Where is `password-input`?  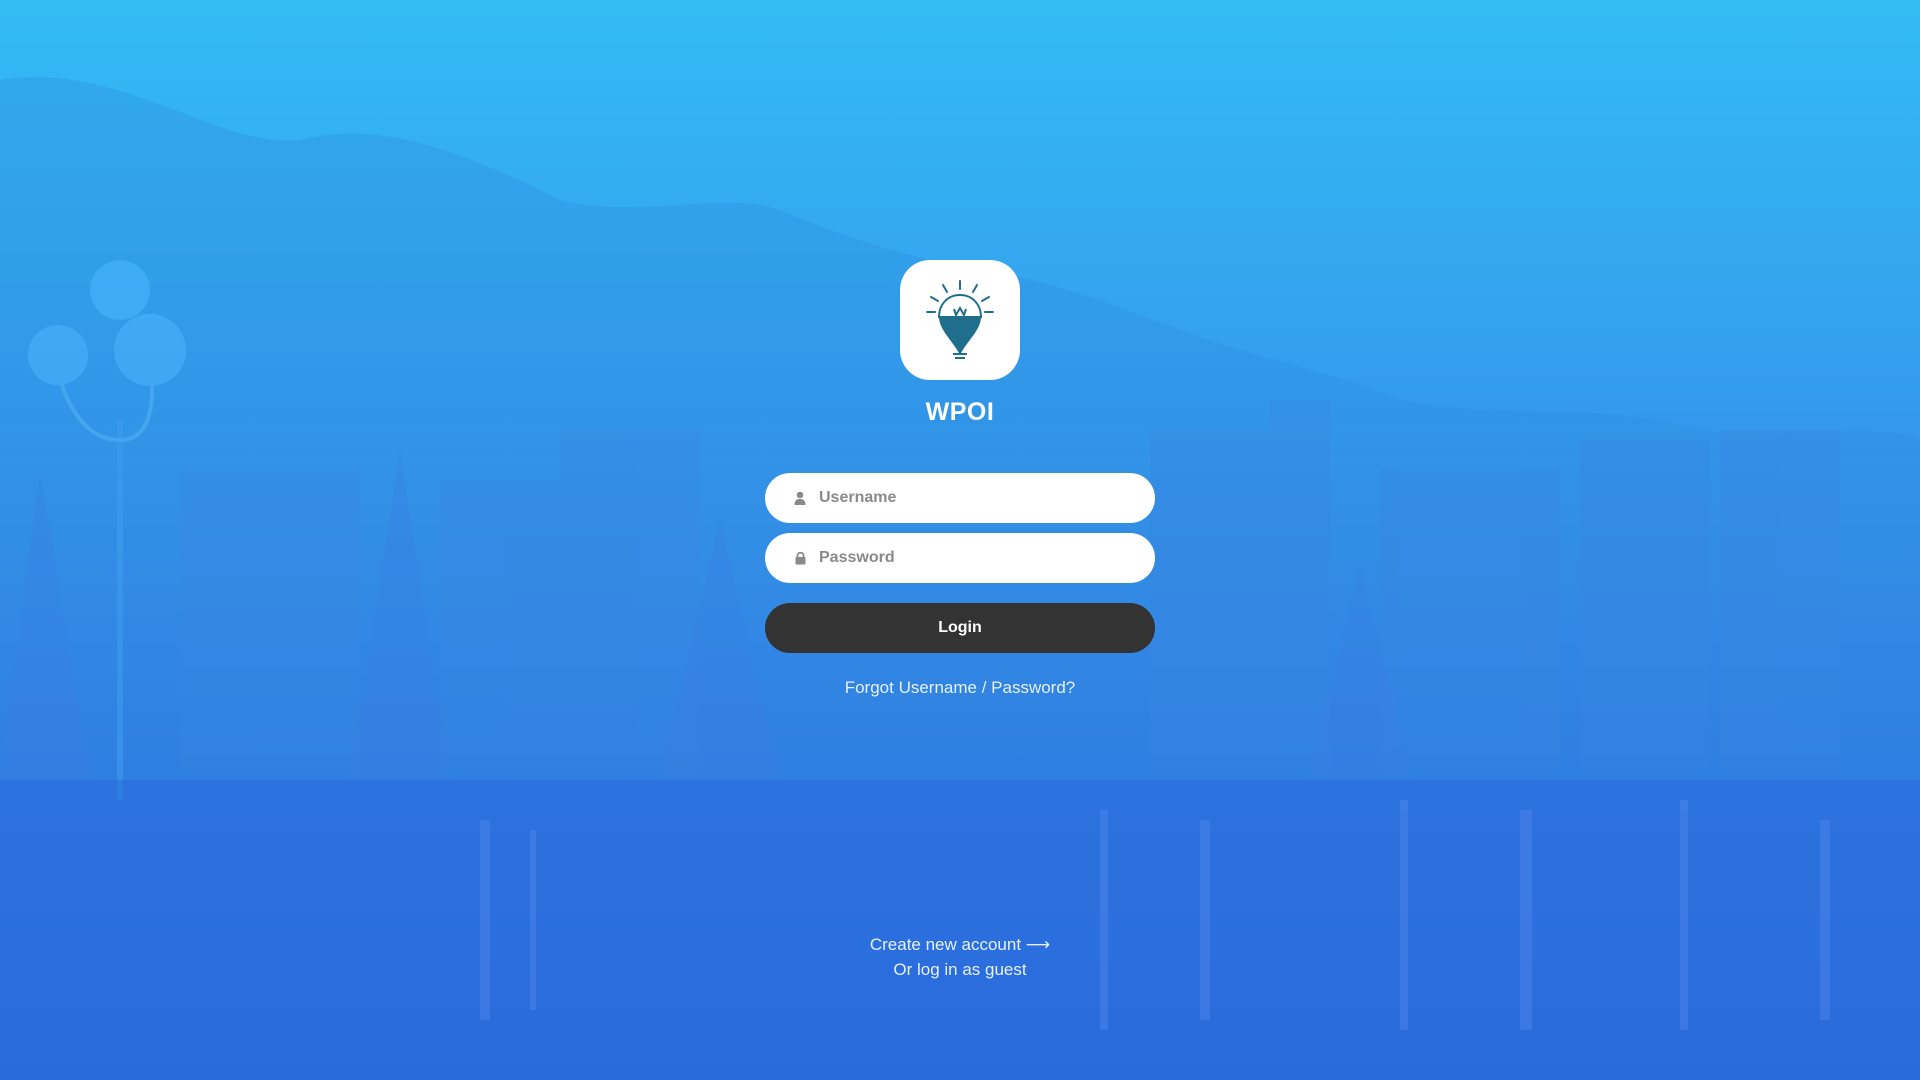 password-input is located at coordinates (969, 558).